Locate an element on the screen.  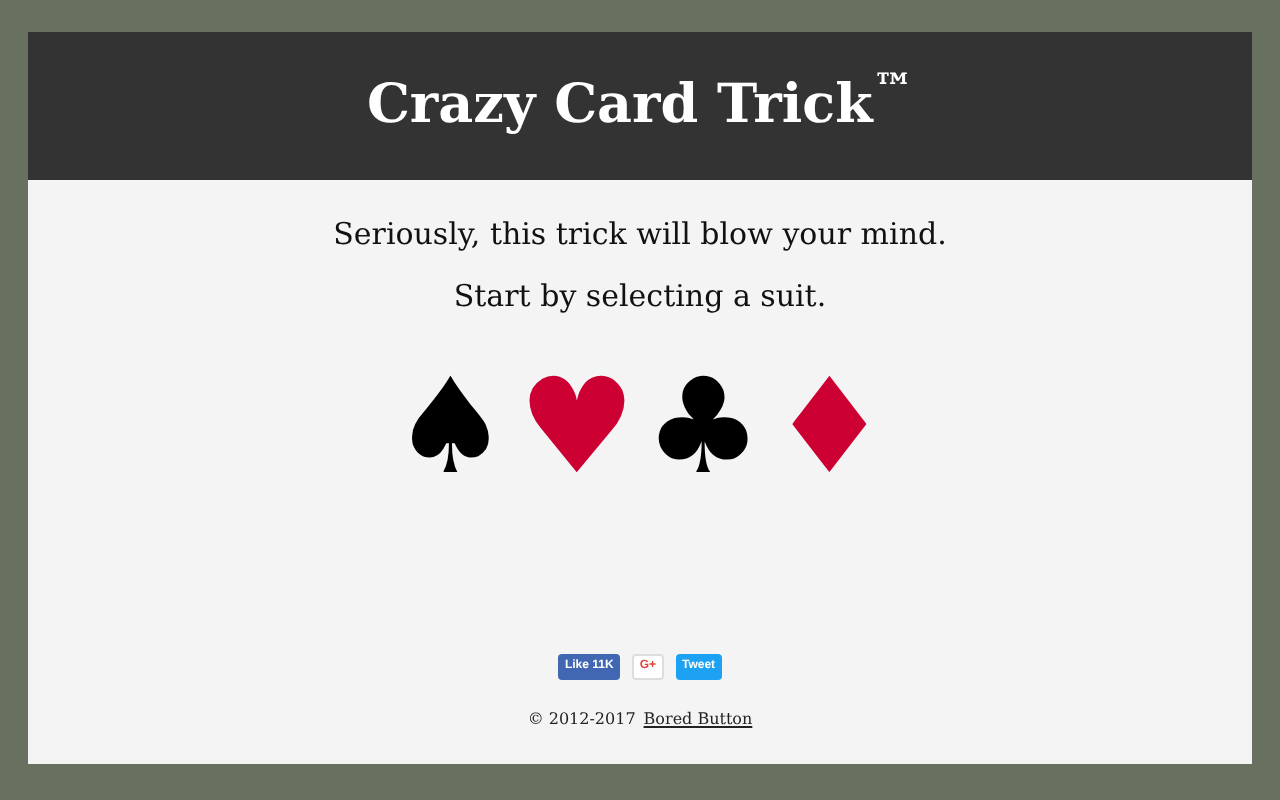
bored-button-link: Bored Button is located at coordinates (698, 720).